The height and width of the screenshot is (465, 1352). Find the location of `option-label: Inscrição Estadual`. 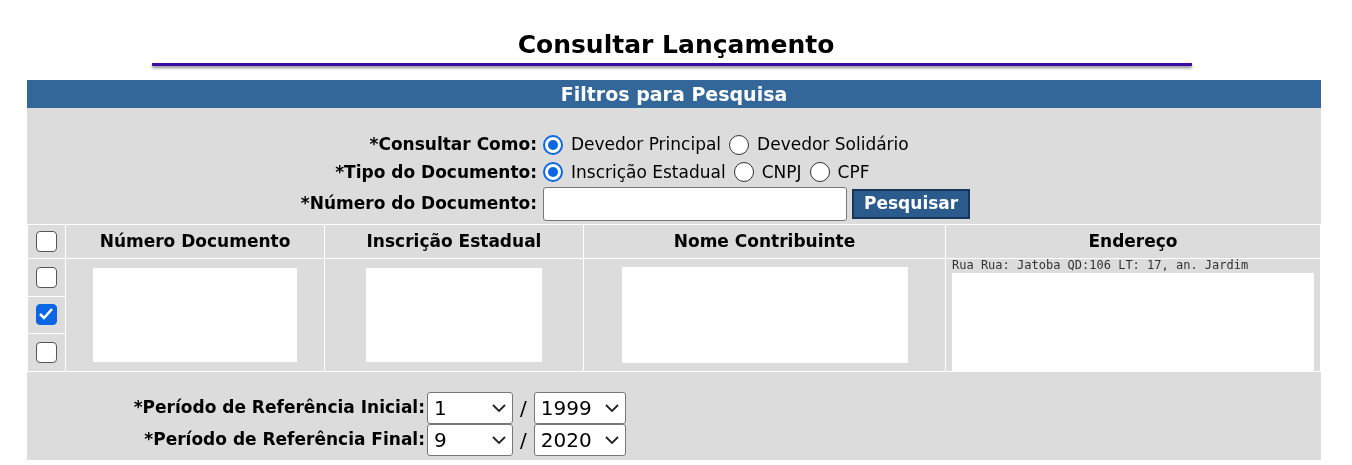

option-label: Inscrição Estadual is located at coordinates (648, 172).